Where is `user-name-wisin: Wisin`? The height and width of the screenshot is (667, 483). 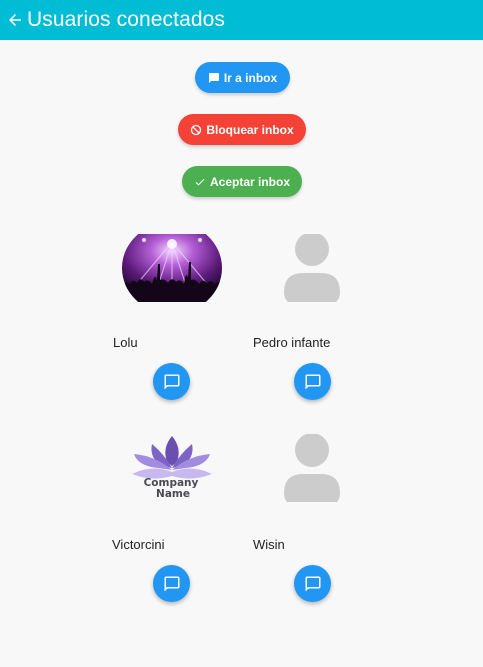
user-name-wisin: Wisin is located at coordinates (269, 544).